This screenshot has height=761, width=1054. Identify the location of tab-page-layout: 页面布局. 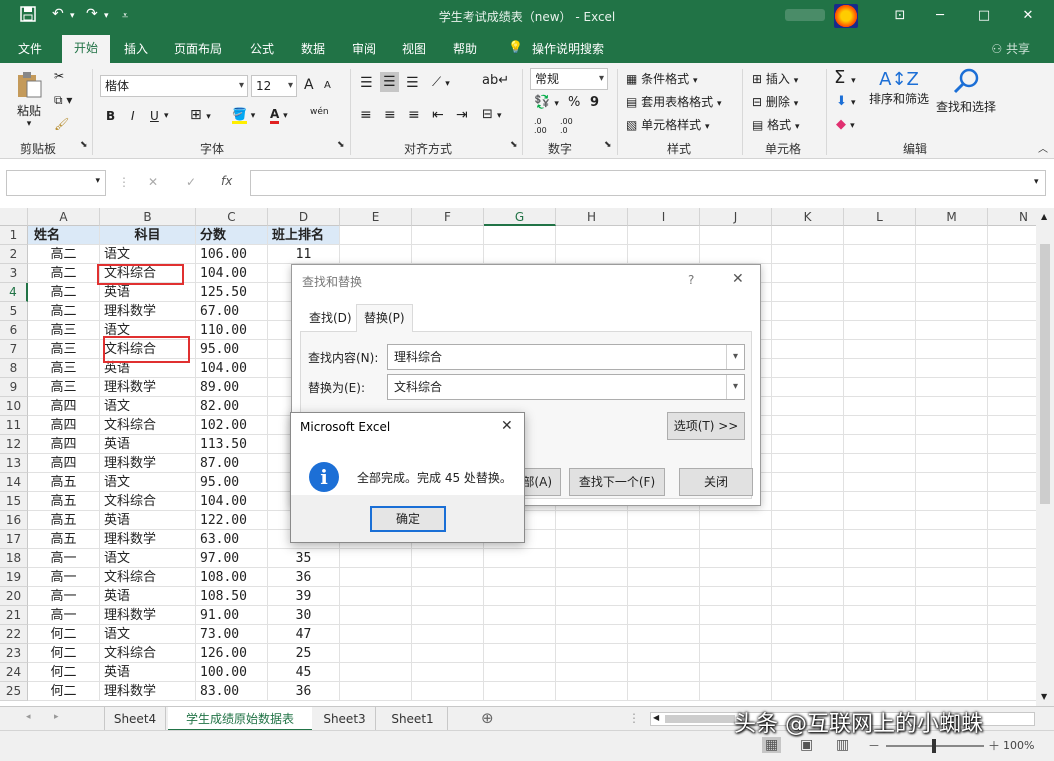
(198, 48).